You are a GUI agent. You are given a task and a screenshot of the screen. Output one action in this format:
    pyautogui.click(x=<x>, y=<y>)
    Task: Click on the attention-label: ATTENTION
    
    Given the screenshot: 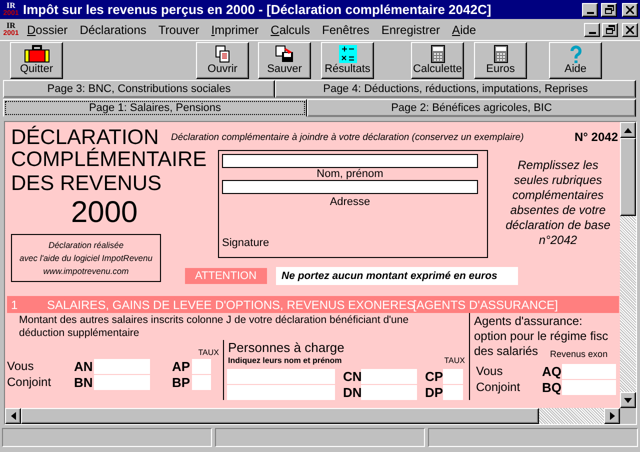 What is the action you would take?
    pyautogui.click(x=226, y=276)
    